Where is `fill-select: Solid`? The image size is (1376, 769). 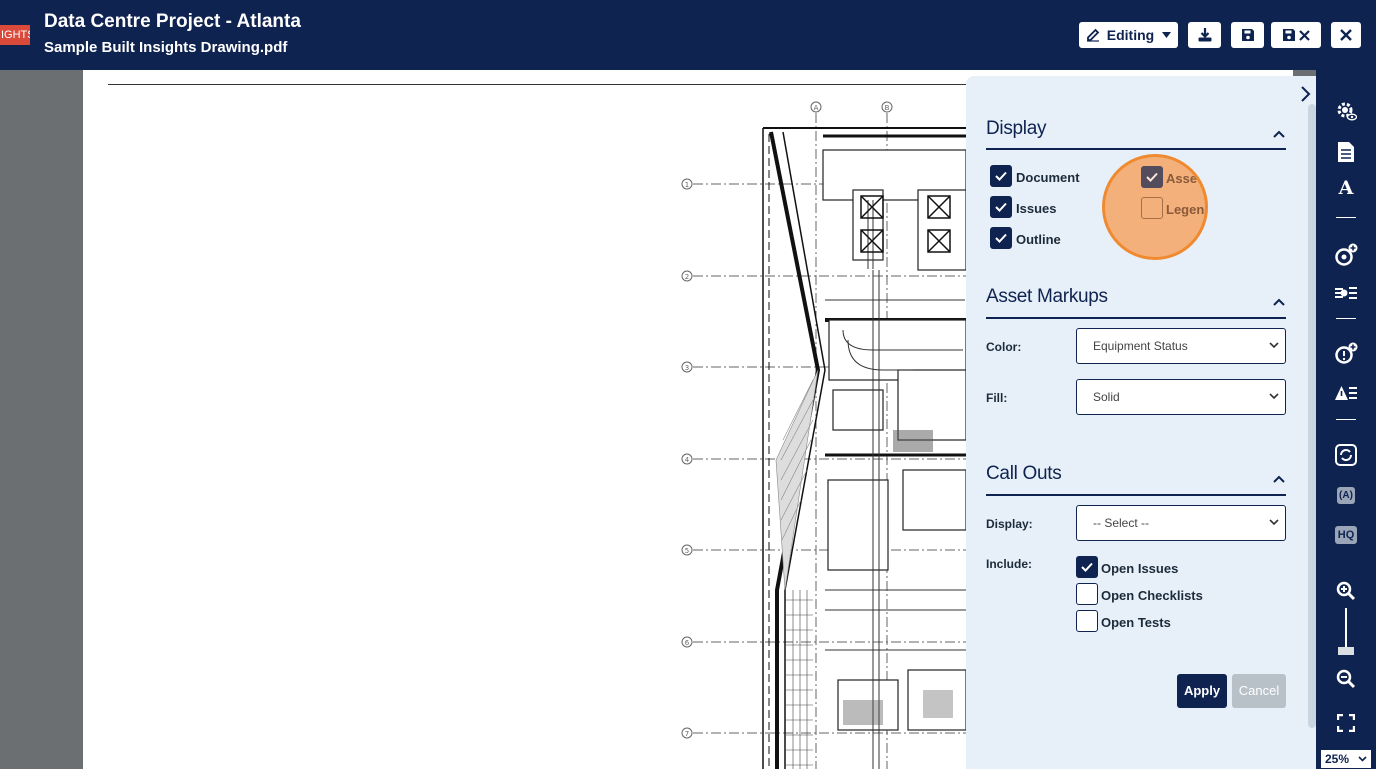
fill-select: Solid is located at coordinates (1181, 397).